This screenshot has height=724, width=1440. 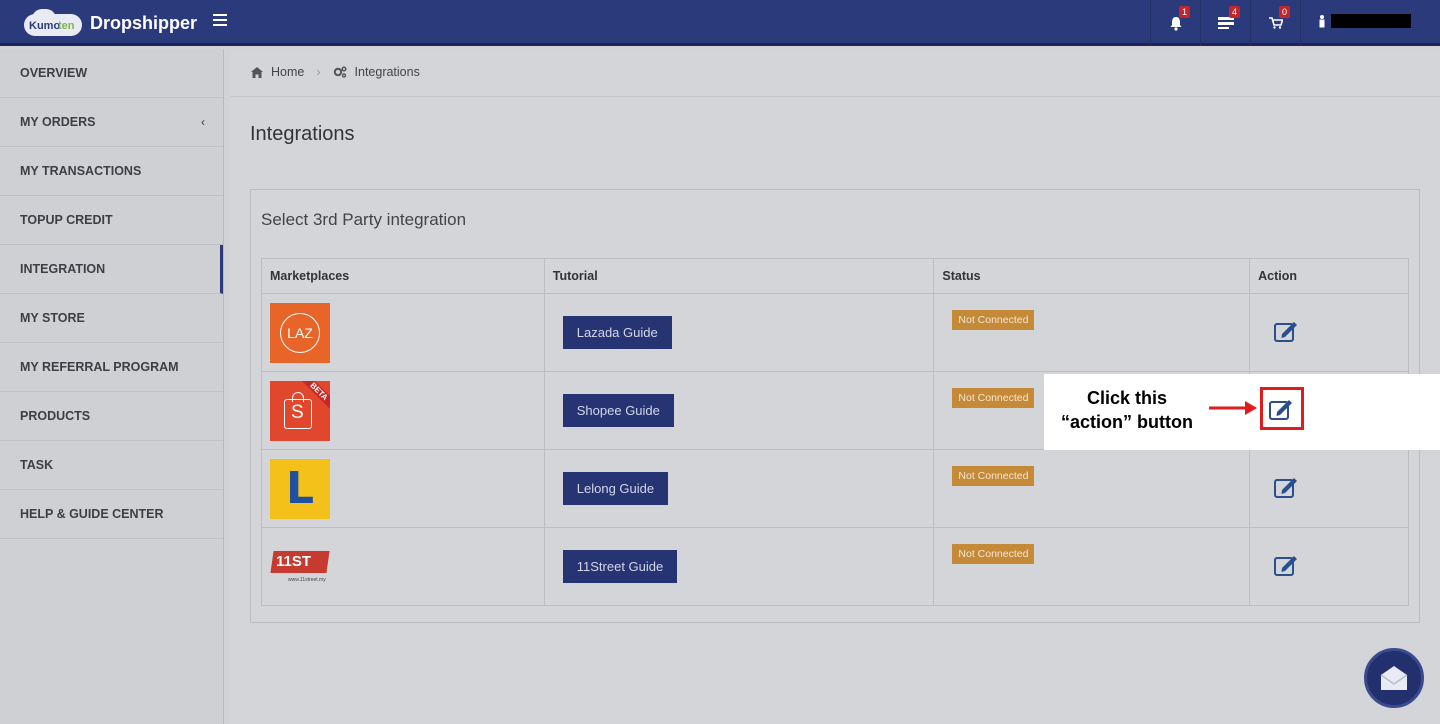 What do you see at coordinates (111, 416) in the screenshot?
I see `sidebar-item-products: PRODUCTS` at bounding box center [111, 416].